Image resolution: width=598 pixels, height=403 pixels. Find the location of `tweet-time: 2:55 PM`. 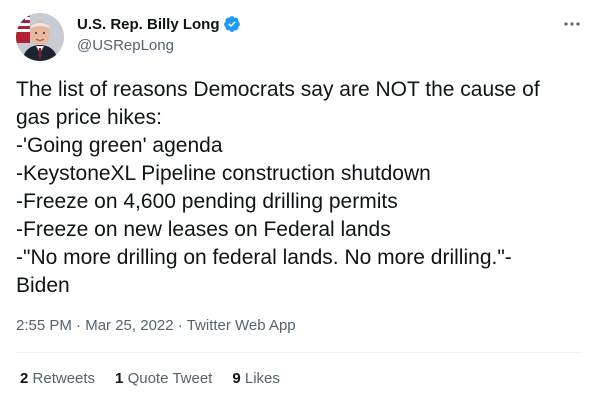

tweet-time: 2:55 PM is located at coordinates (44, 325).